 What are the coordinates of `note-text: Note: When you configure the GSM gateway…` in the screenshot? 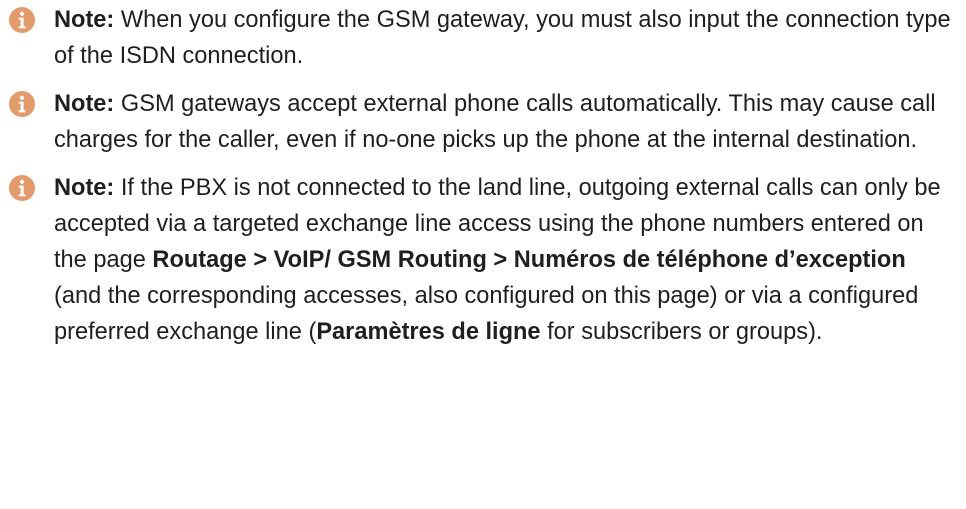 It's located at (506, 38).